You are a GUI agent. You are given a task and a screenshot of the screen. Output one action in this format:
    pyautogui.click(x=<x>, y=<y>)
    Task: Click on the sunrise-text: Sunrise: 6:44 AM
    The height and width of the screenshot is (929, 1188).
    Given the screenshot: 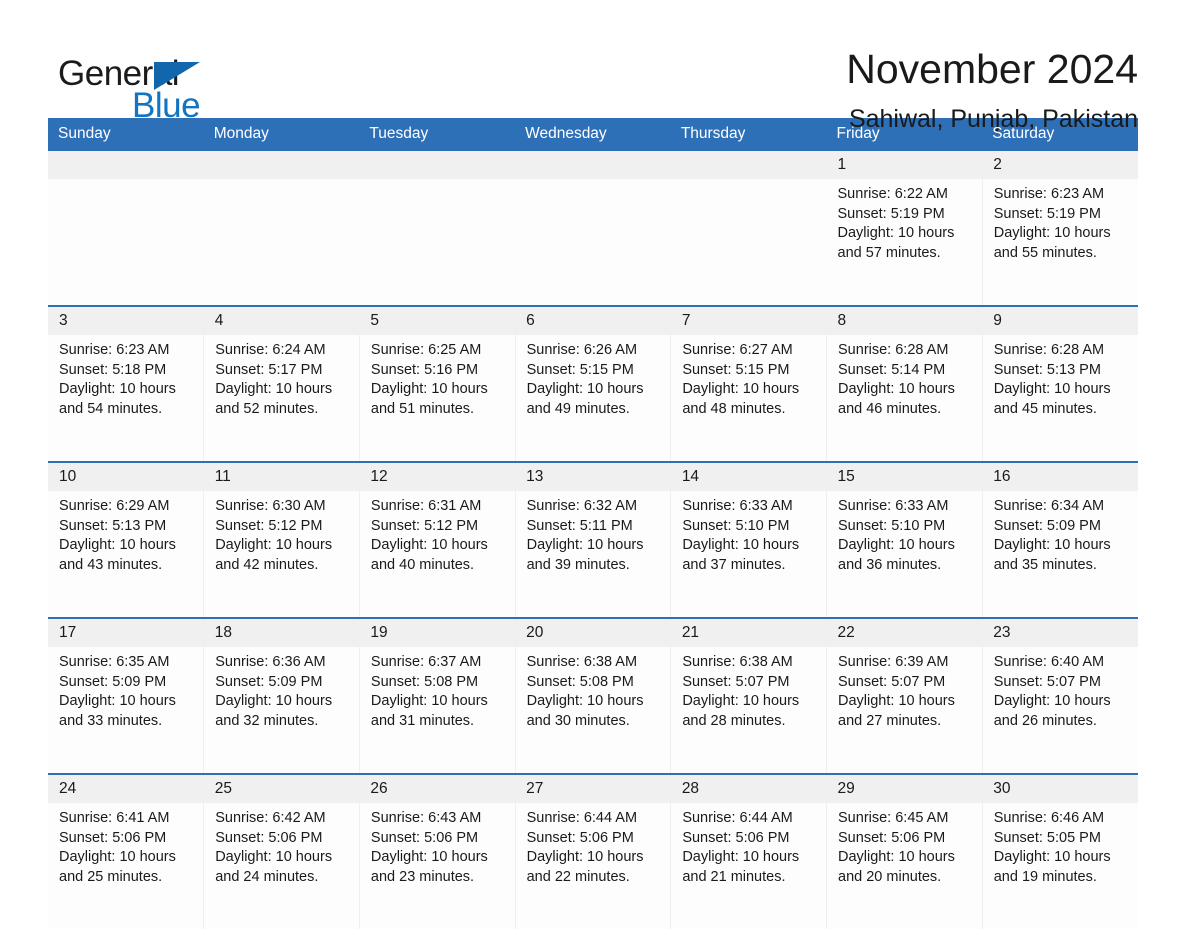 What is the action you would take?
    pyautogui.click(x=737, y=818)
    